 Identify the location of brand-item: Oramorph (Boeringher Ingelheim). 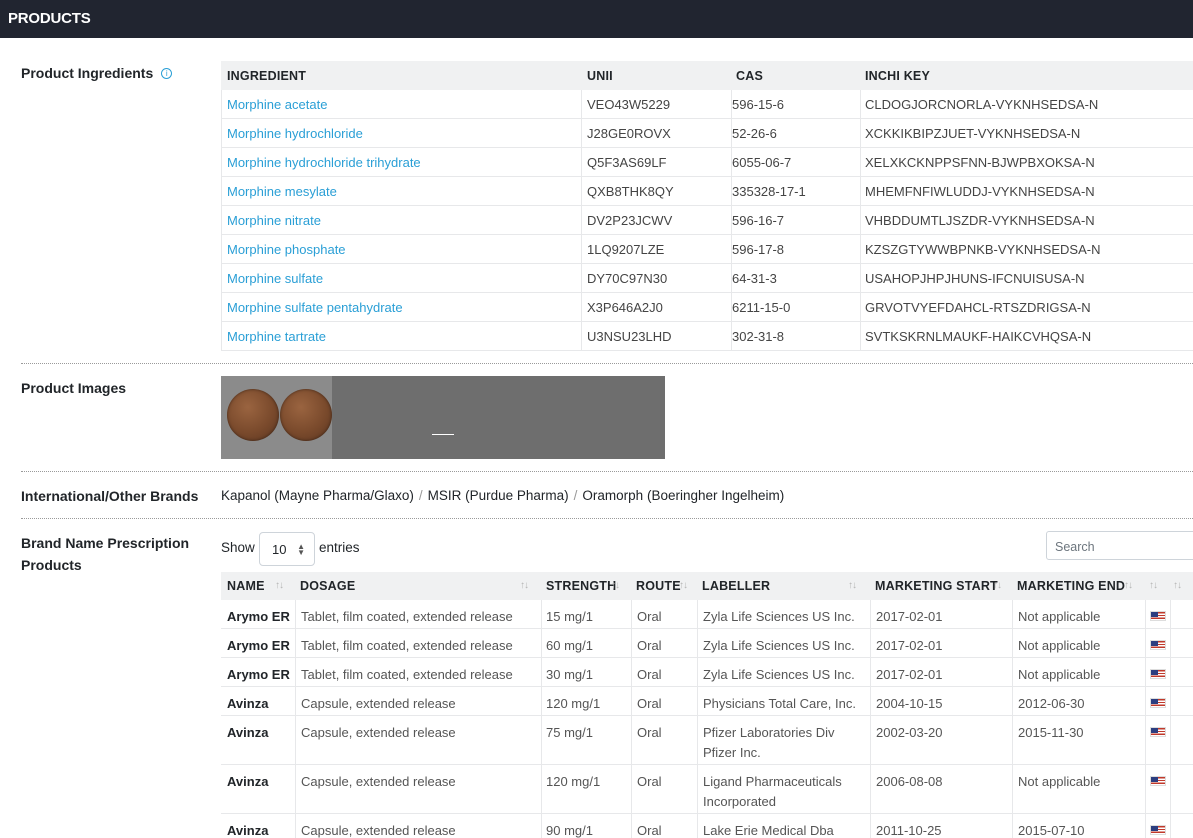
(683, 495).